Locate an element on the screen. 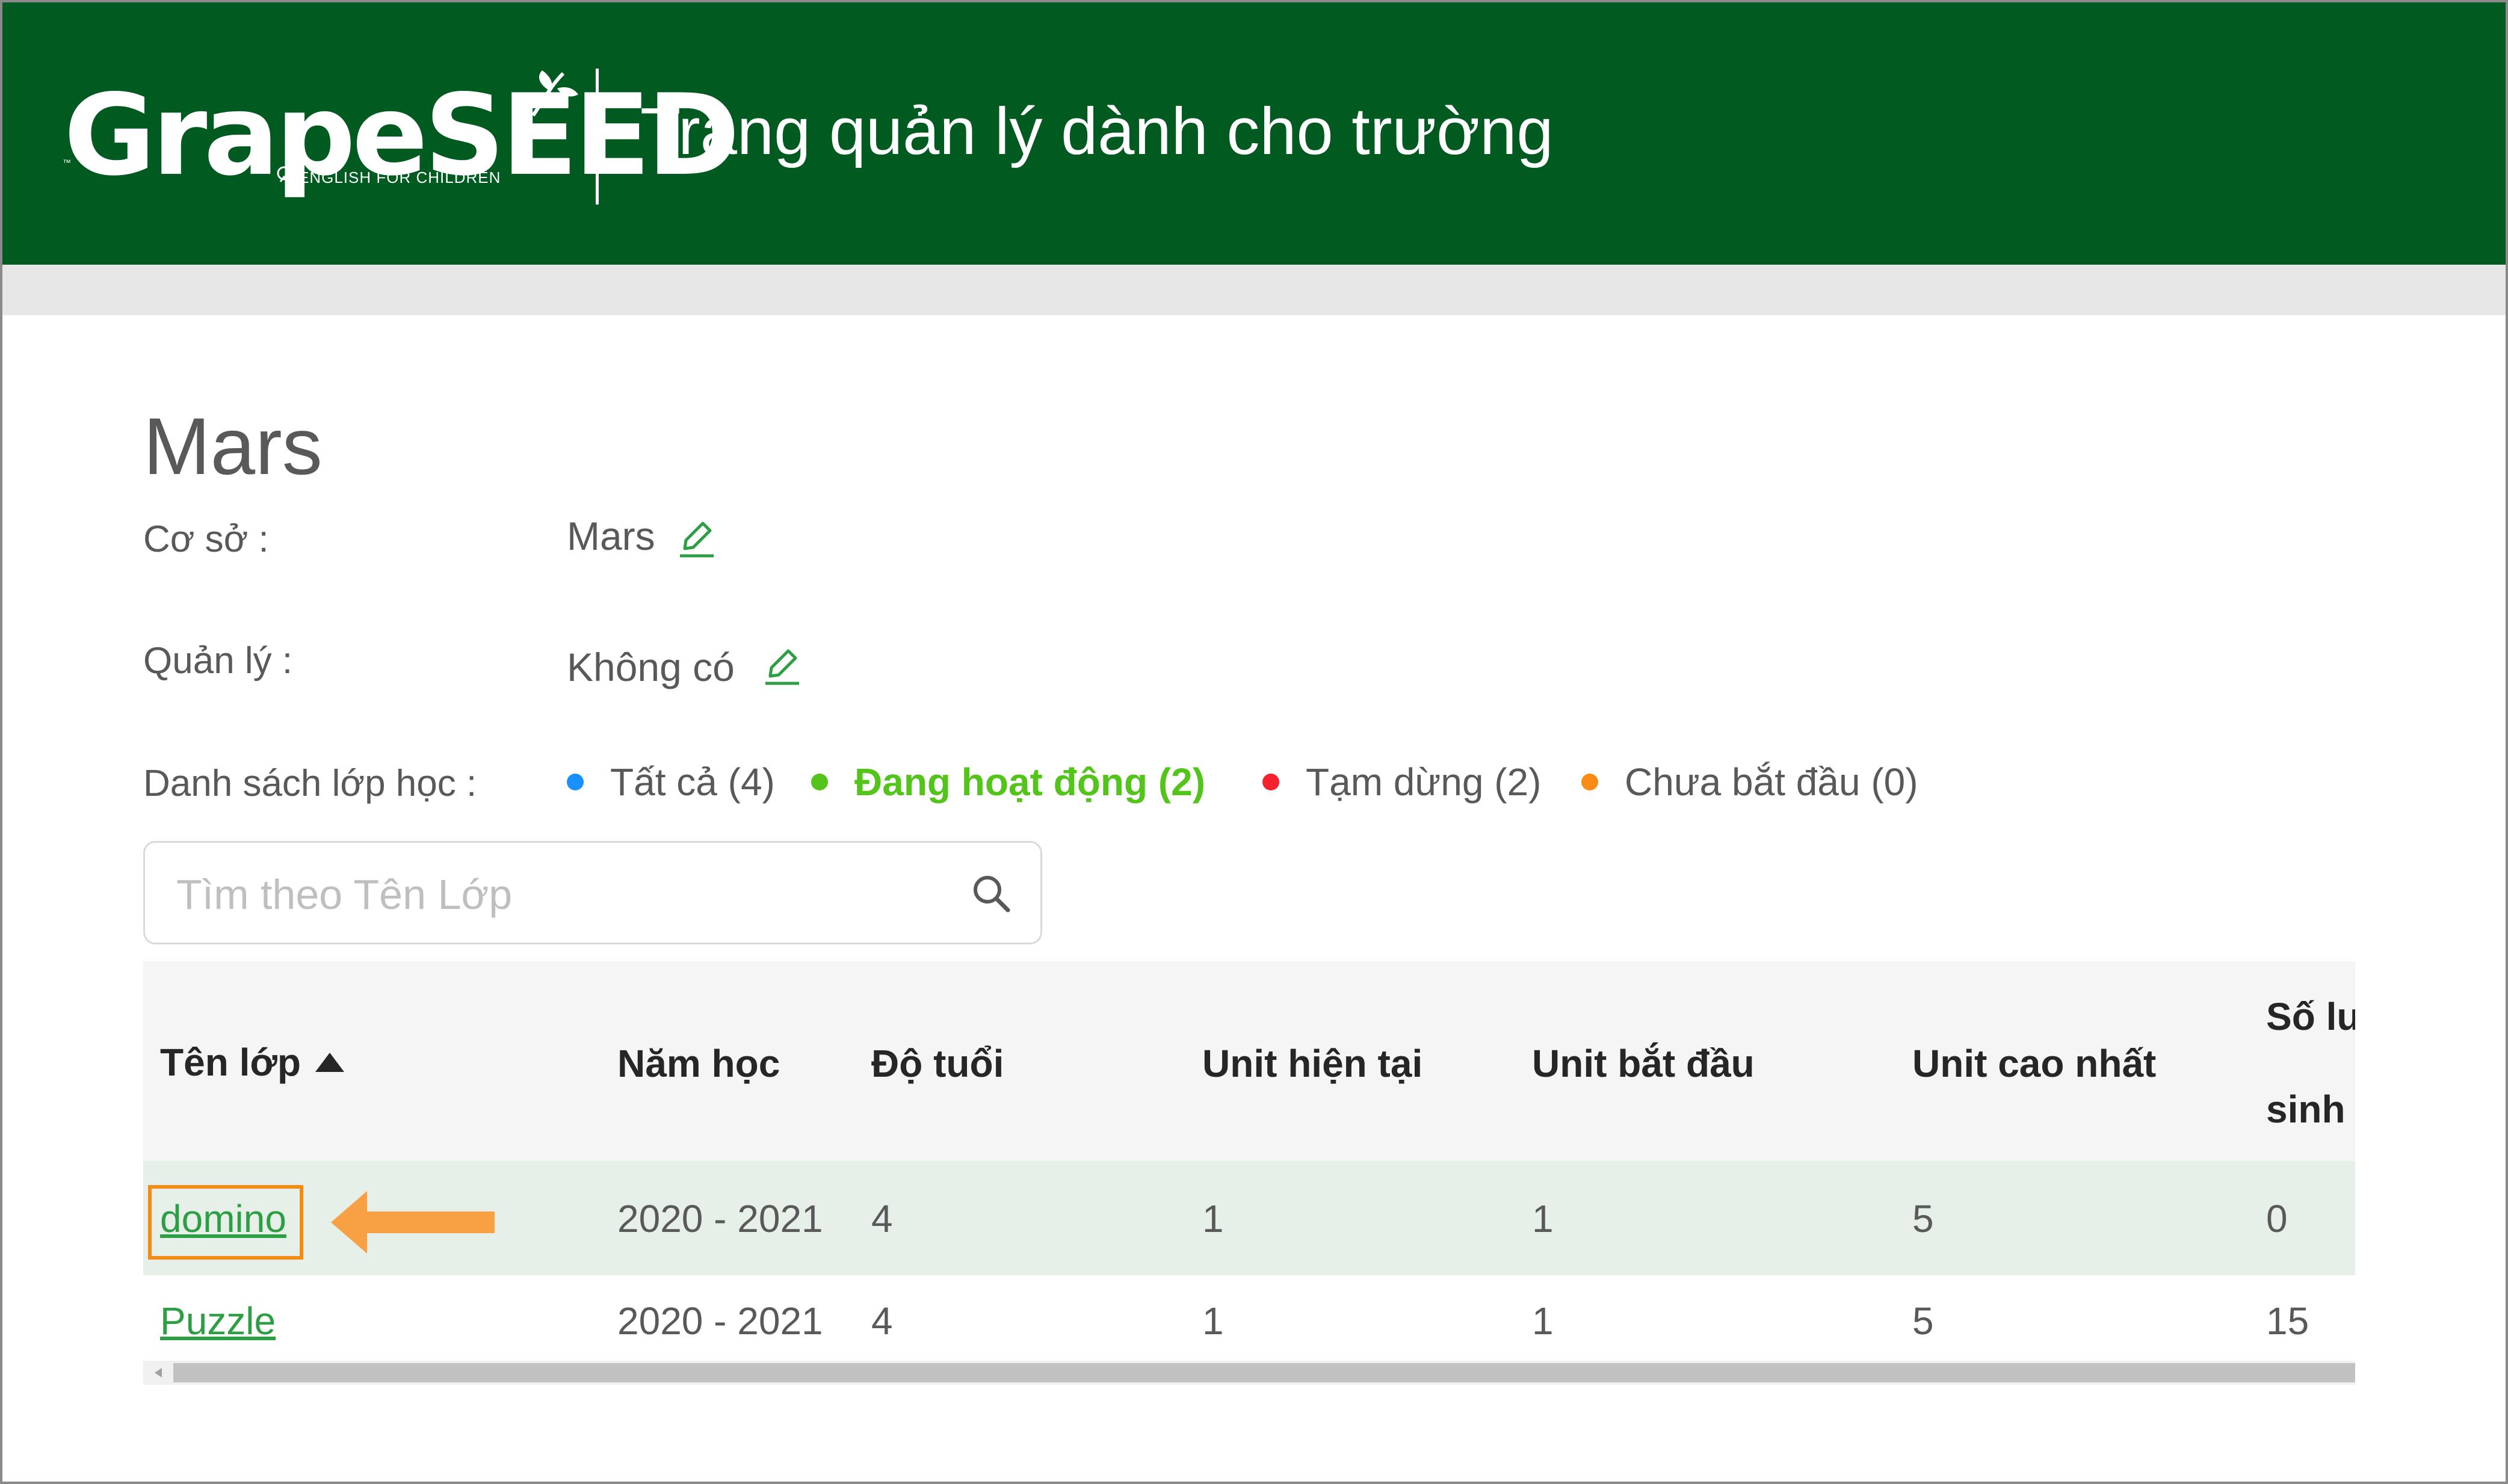  grapeseed-logo: GrapeSEED ENGLISH FOR CHILDREN ™ is located at coordinates (399, 130).